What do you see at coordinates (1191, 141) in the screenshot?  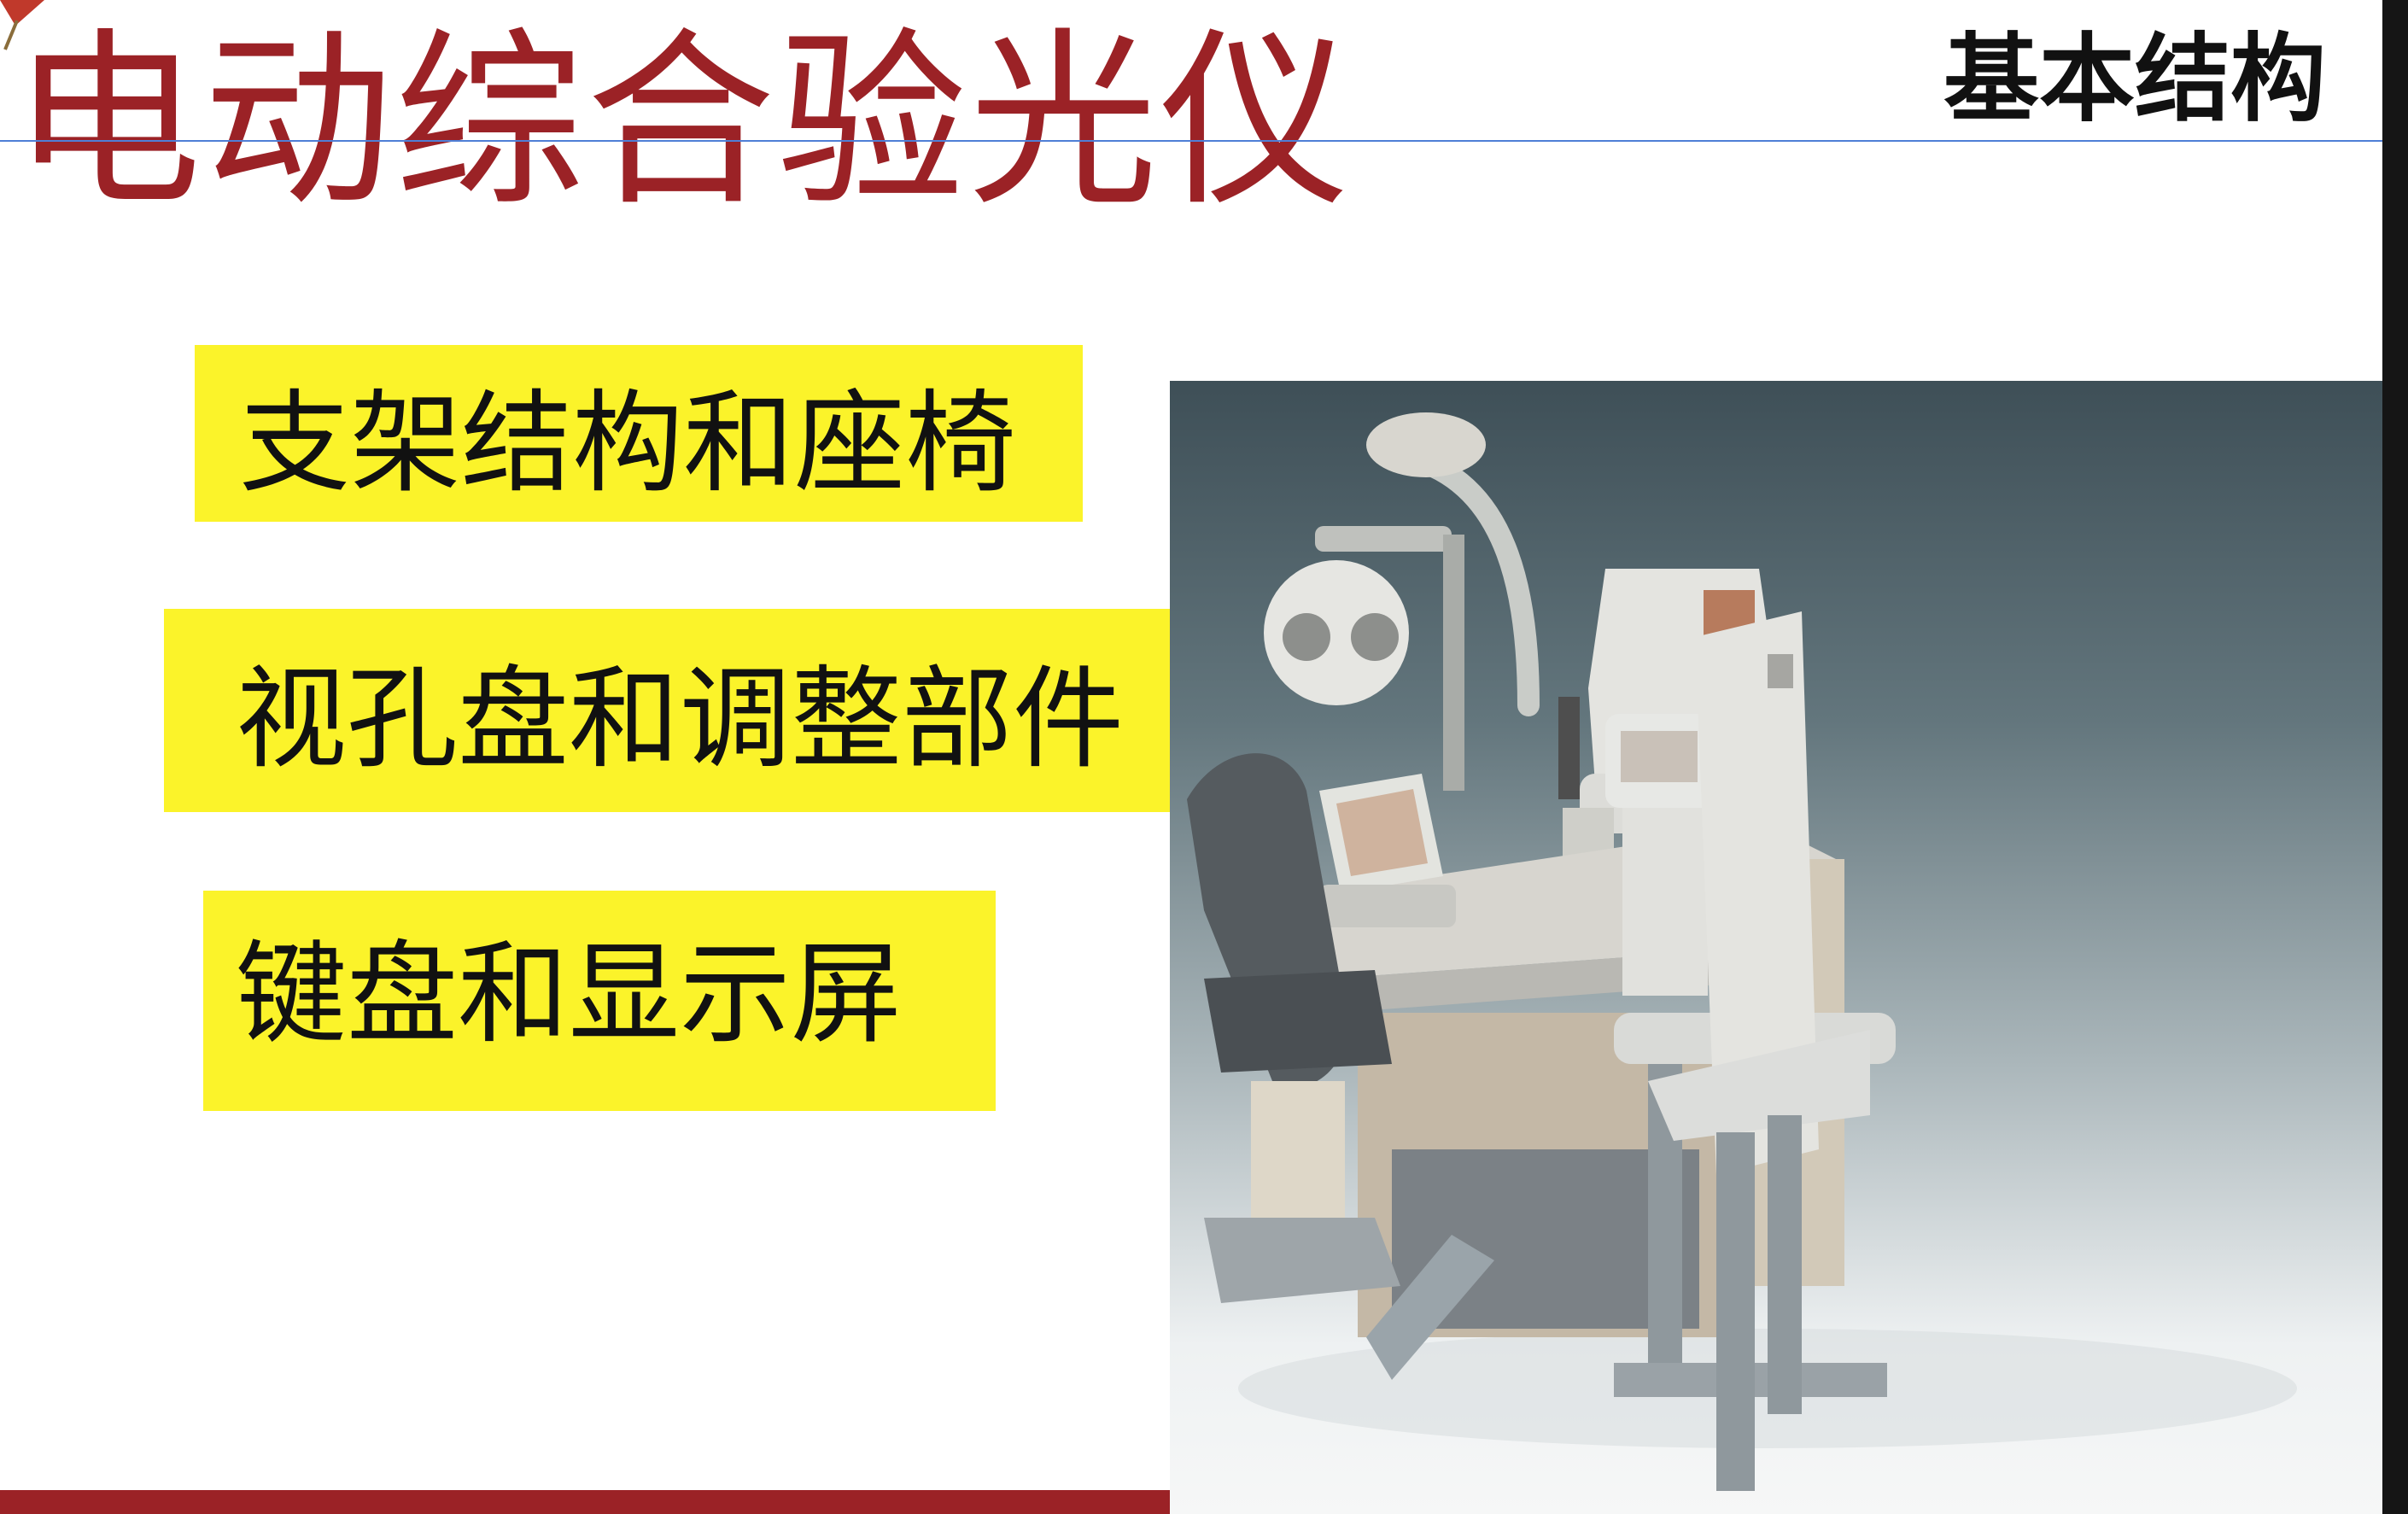 I see `title-underline-rule` at bounding box center [1191, 141].